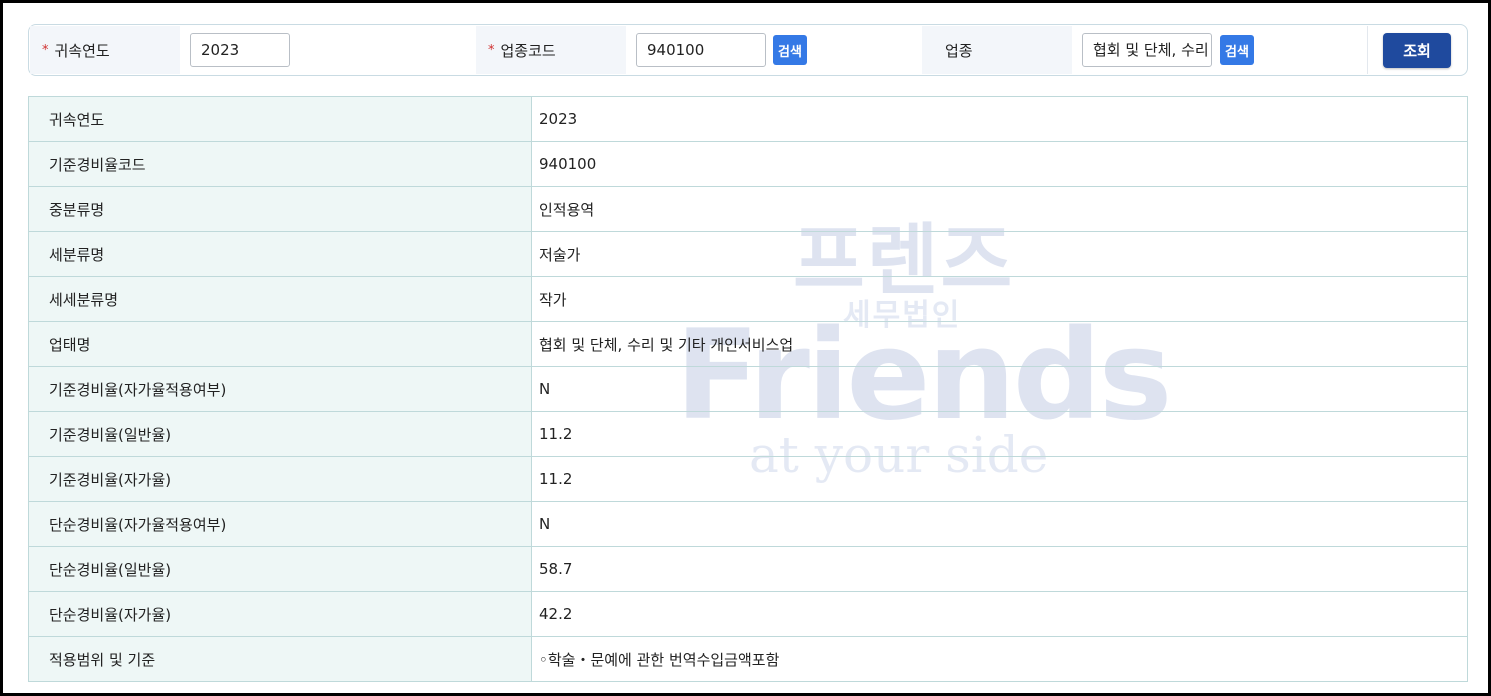  What do you see at coordinates (280, 479) in the screenshot?
I see `row-label: 기준경비율(자가율)` at bounding box center [280, 479].